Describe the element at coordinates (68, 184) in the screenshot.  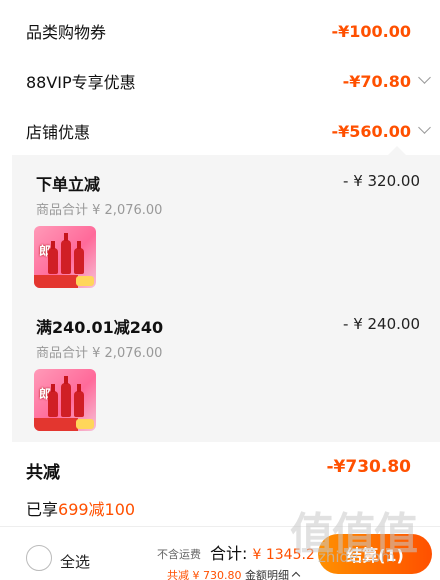
I see `detail-title: 下单立减` at that location.